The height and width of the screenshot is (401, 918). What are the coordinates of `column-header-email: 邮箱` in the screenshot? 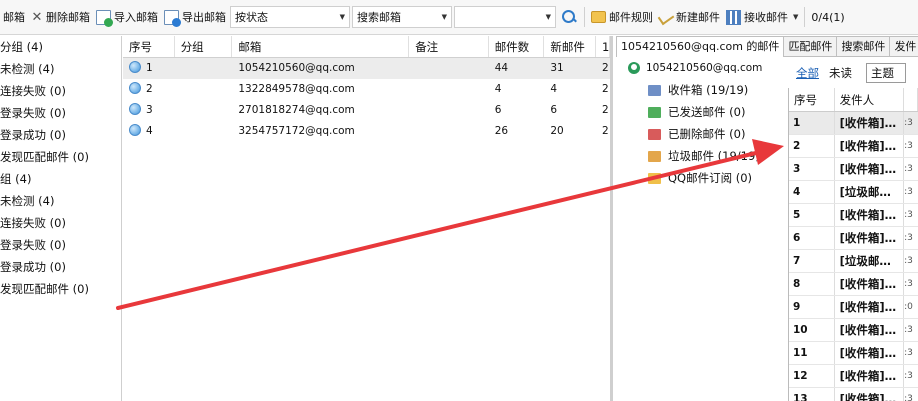 It's located at (321, 46).